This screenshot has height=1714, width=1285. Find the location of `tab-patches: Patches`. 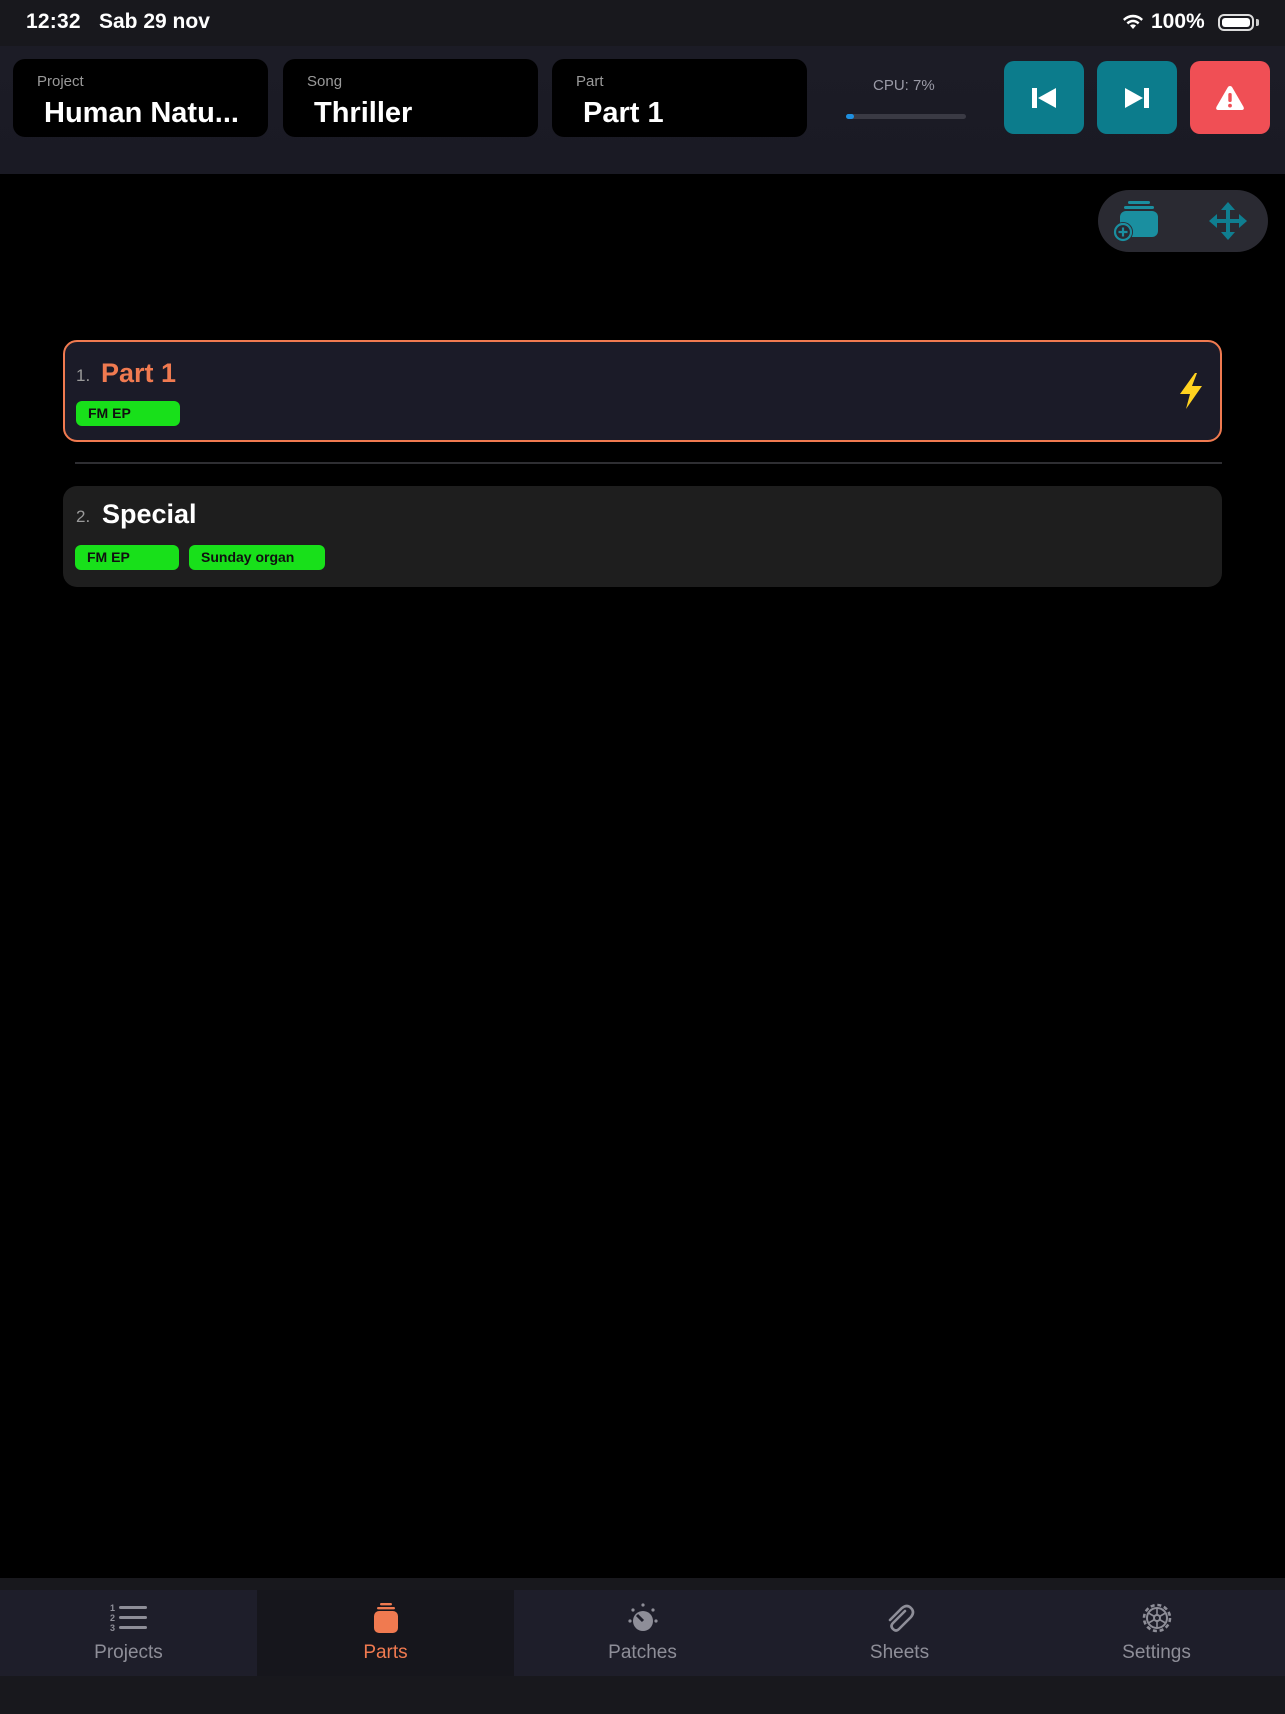

tab-patches: Patches is located at coordinates (642, 1633).